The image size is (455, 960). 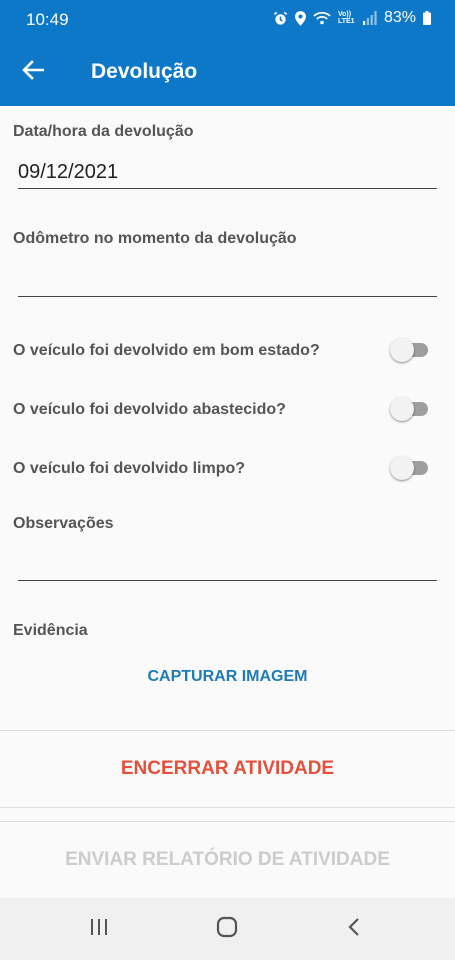 I want to click on arrow-left-icon, so click(x=33, y=72).